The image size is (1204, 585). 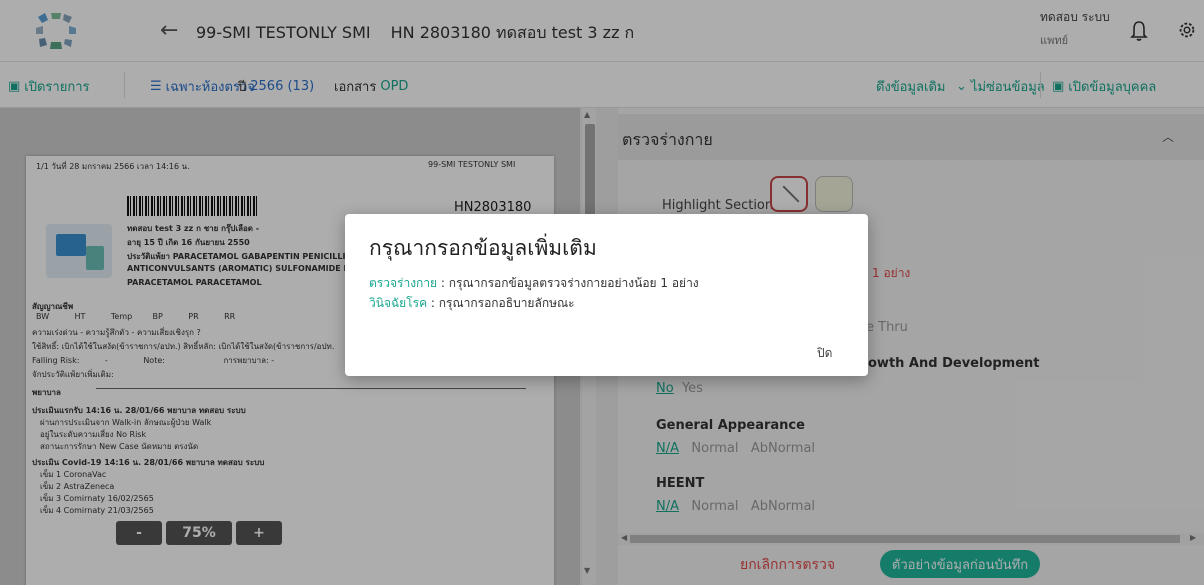 I want to click on close-dialog-button: ปิด, so click(x=824, y=353).